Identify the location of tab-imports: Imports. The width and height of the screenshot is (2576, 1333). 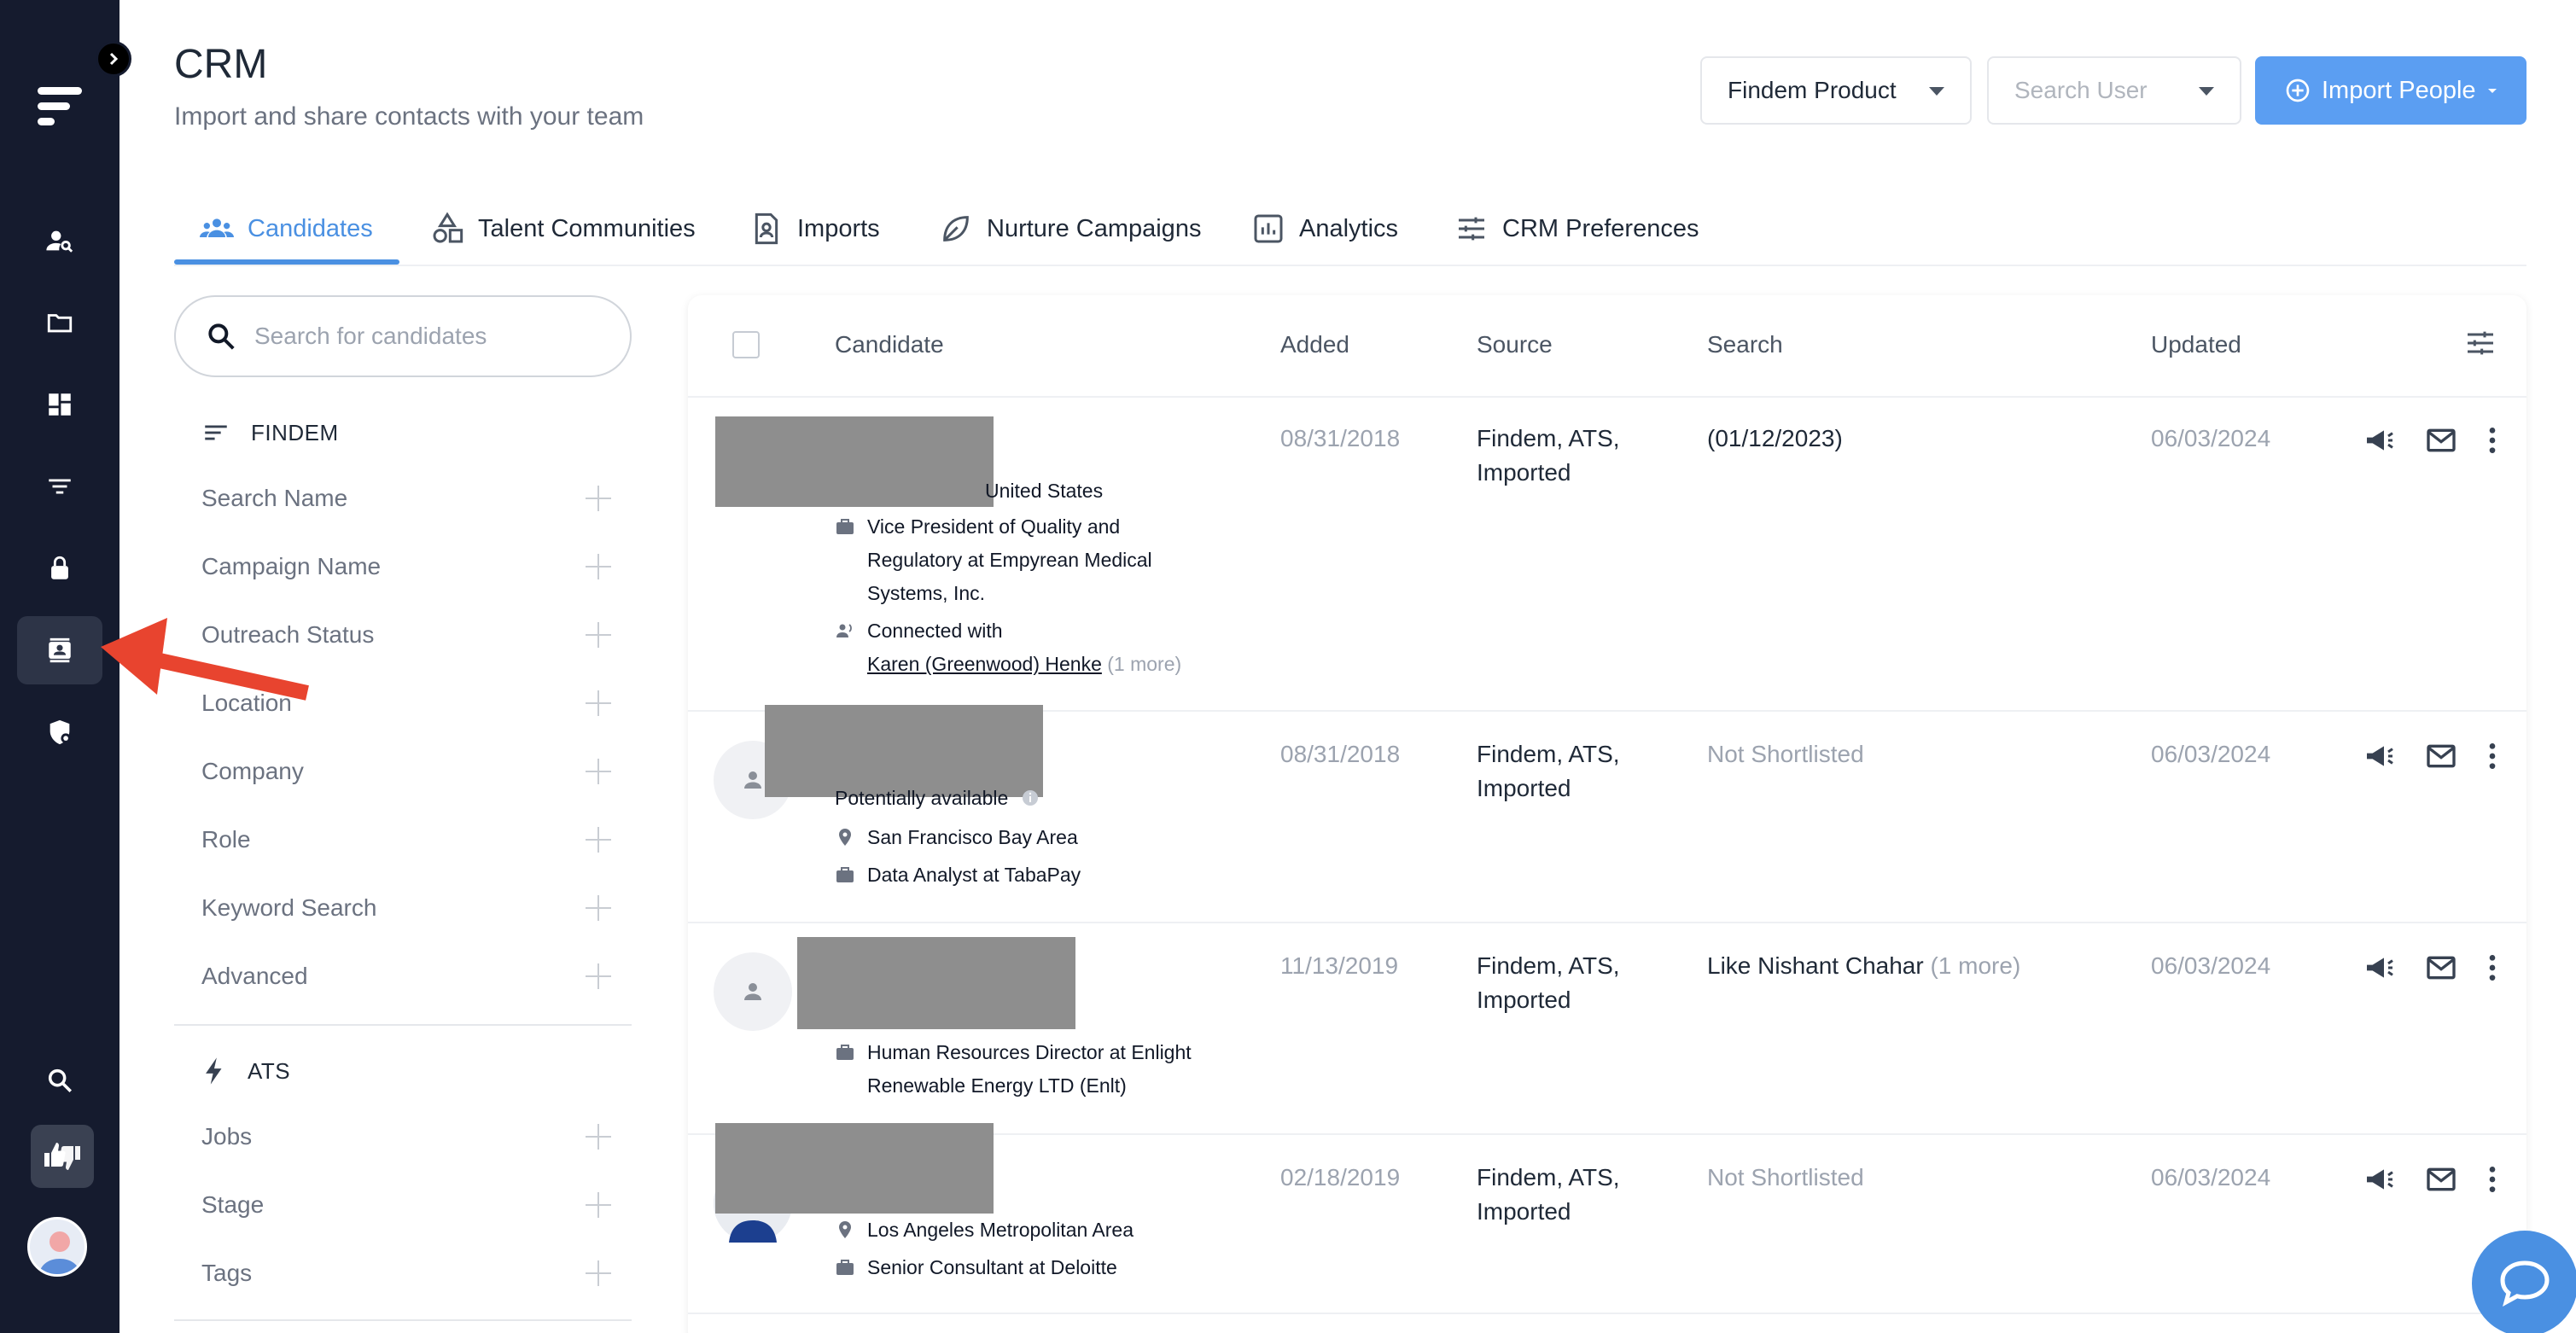
(814, 229).